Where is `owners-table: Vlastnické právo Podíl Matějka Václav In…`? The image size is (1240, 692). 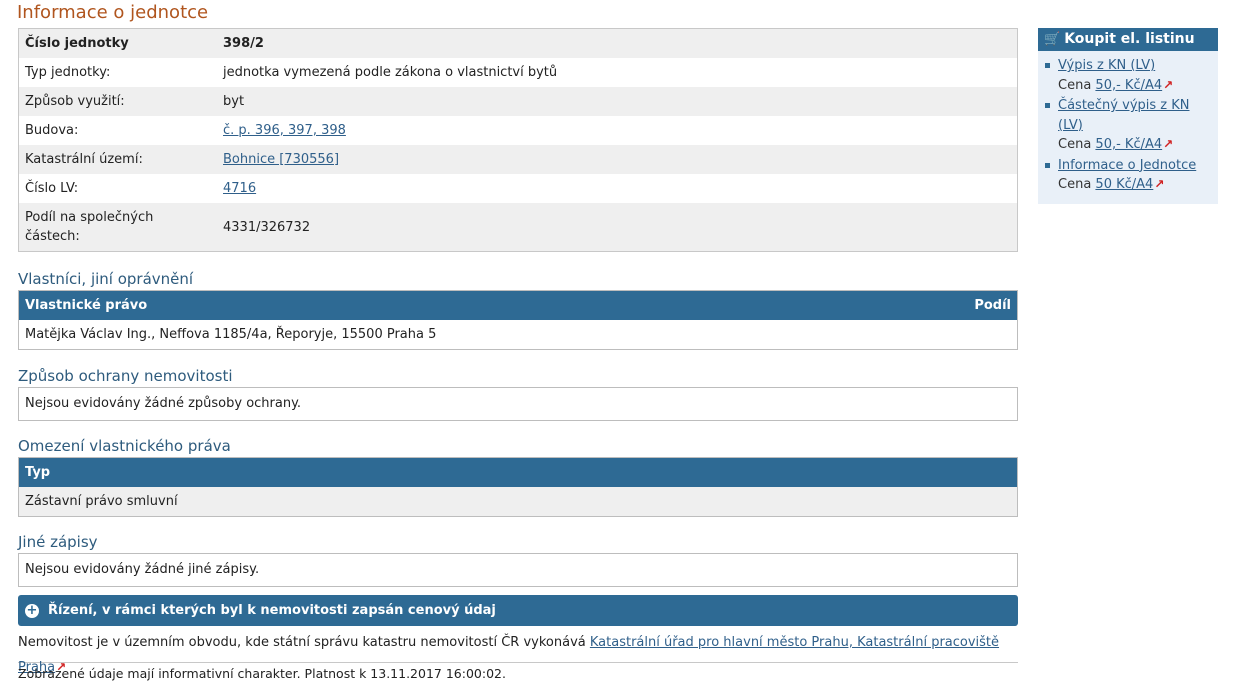
owners-table: Vlastnické právo Podíl Matějka Václav In… is located at coordinates (518, 320).